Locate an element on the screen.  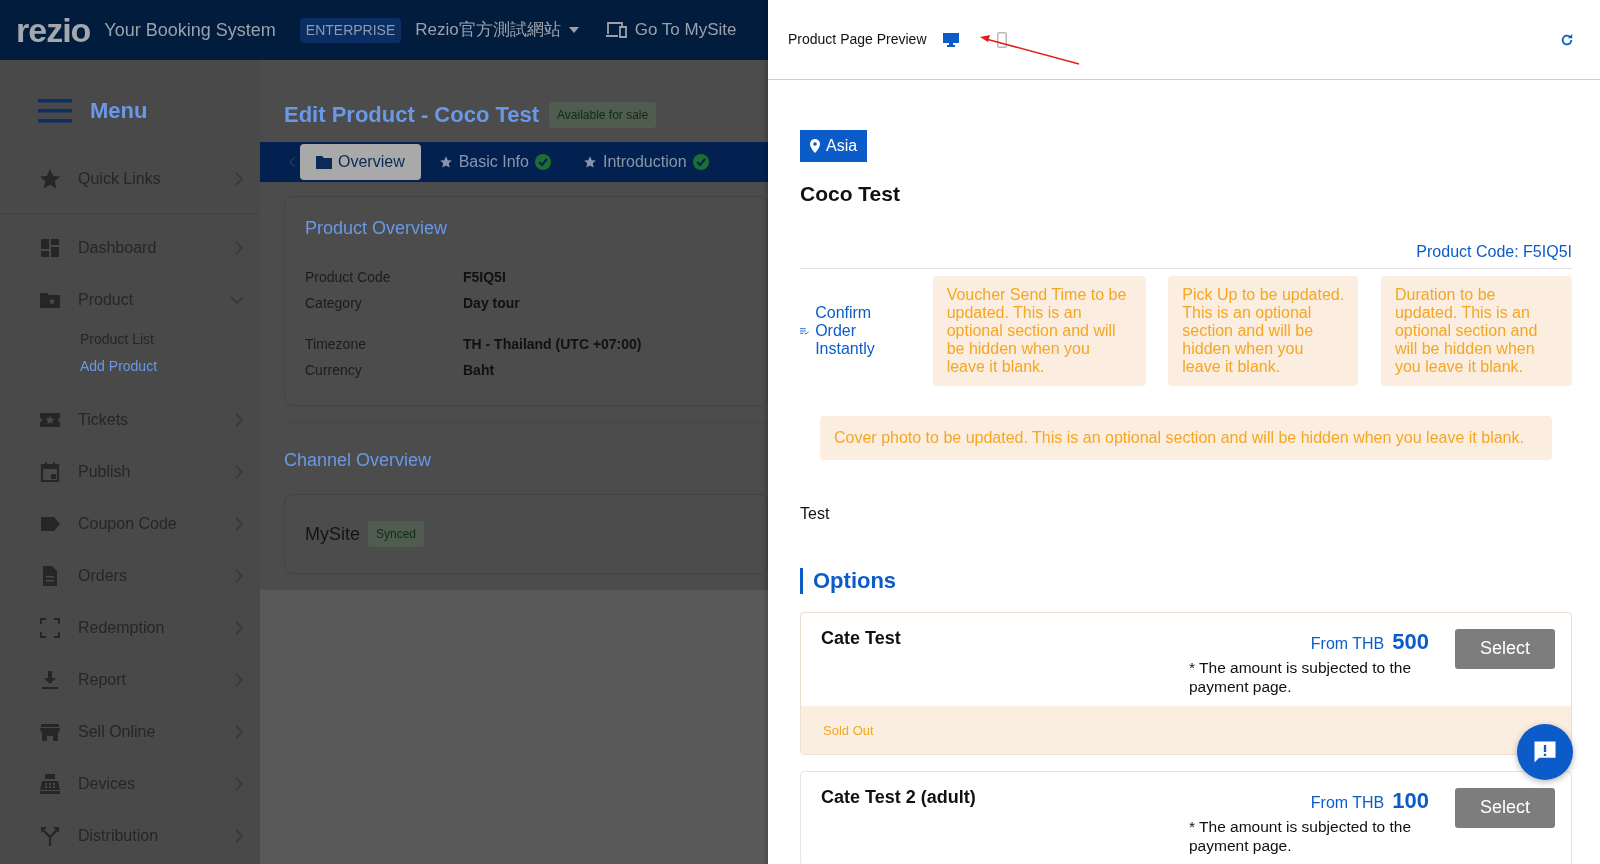
feature-label: Confirm Order Instantly is located at coordinates (845, 330).